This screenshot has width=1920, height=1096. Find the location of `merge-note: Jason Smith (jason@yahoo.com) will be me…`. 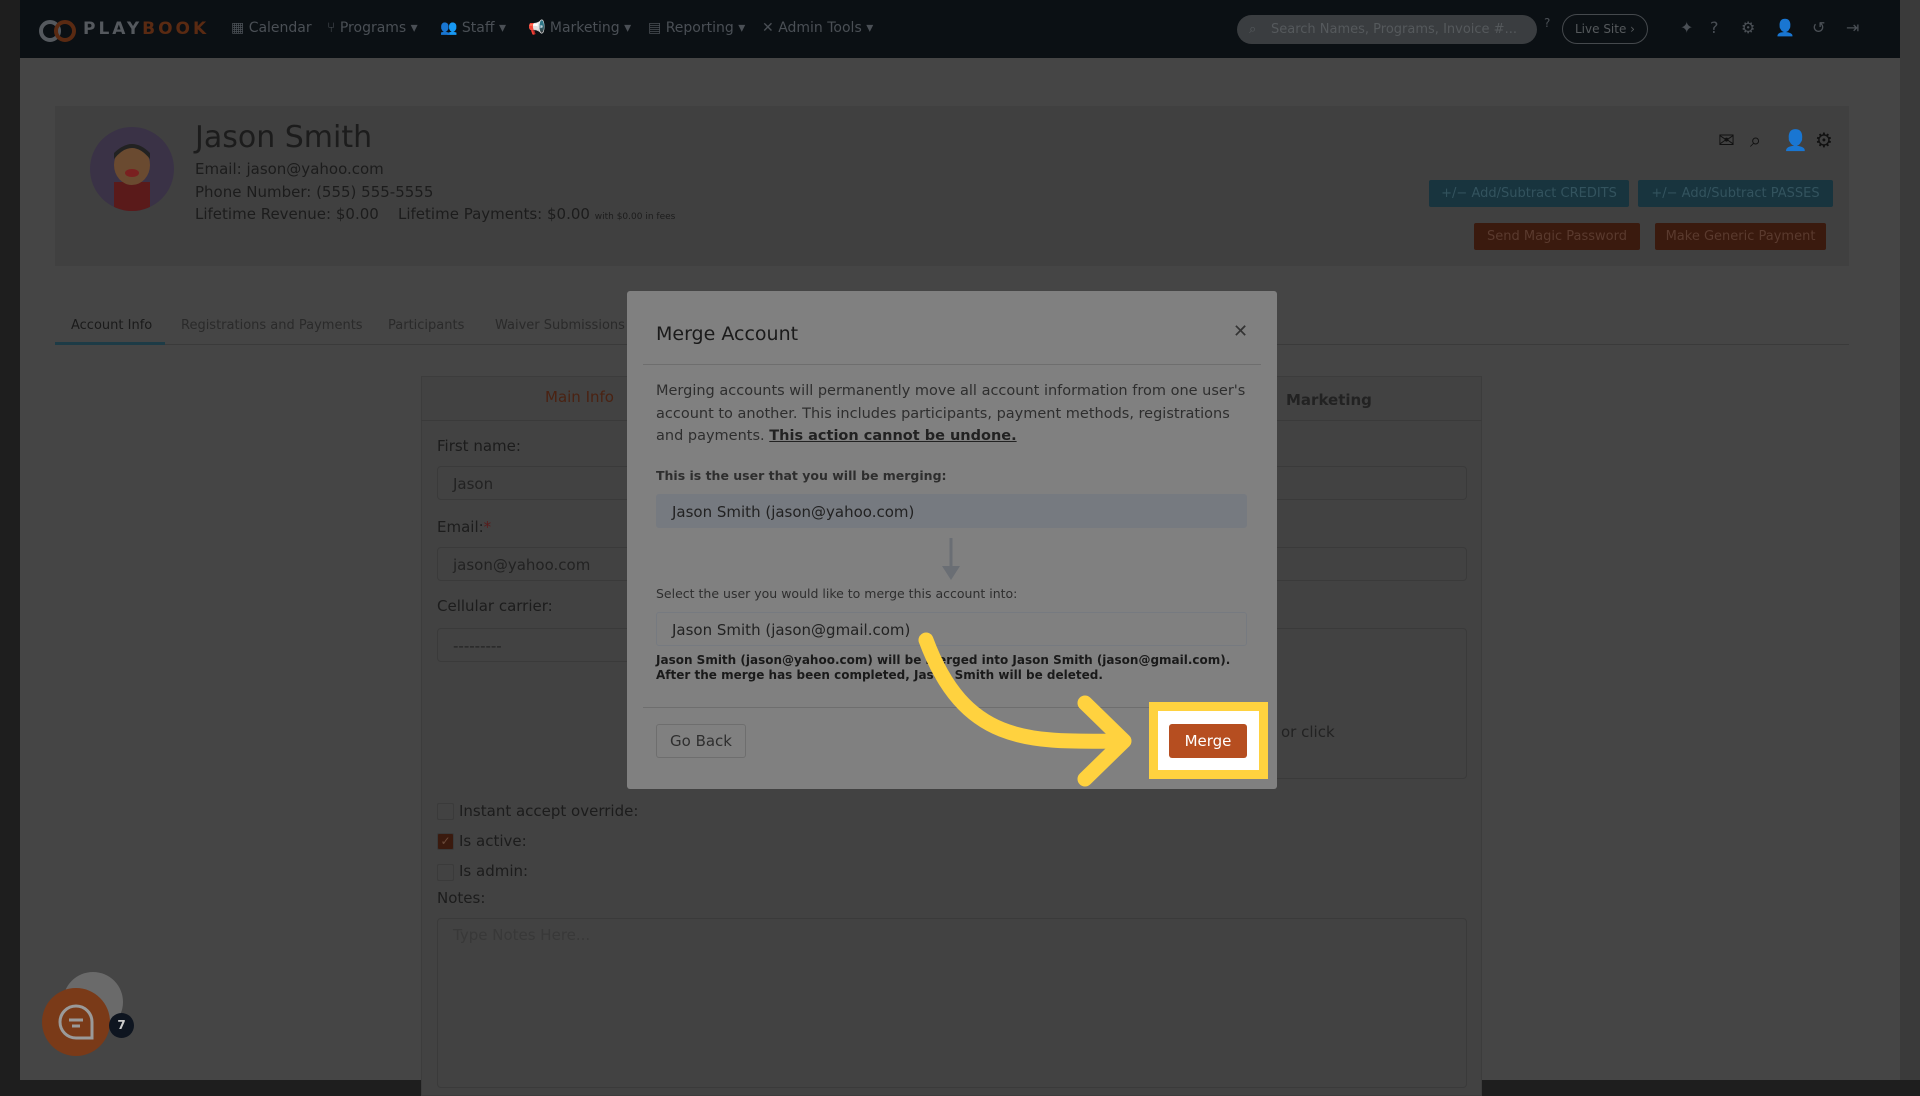

merge-note: Jason Smith (jason@yahoo.com) will be me… is located at coordinates (943, 667).